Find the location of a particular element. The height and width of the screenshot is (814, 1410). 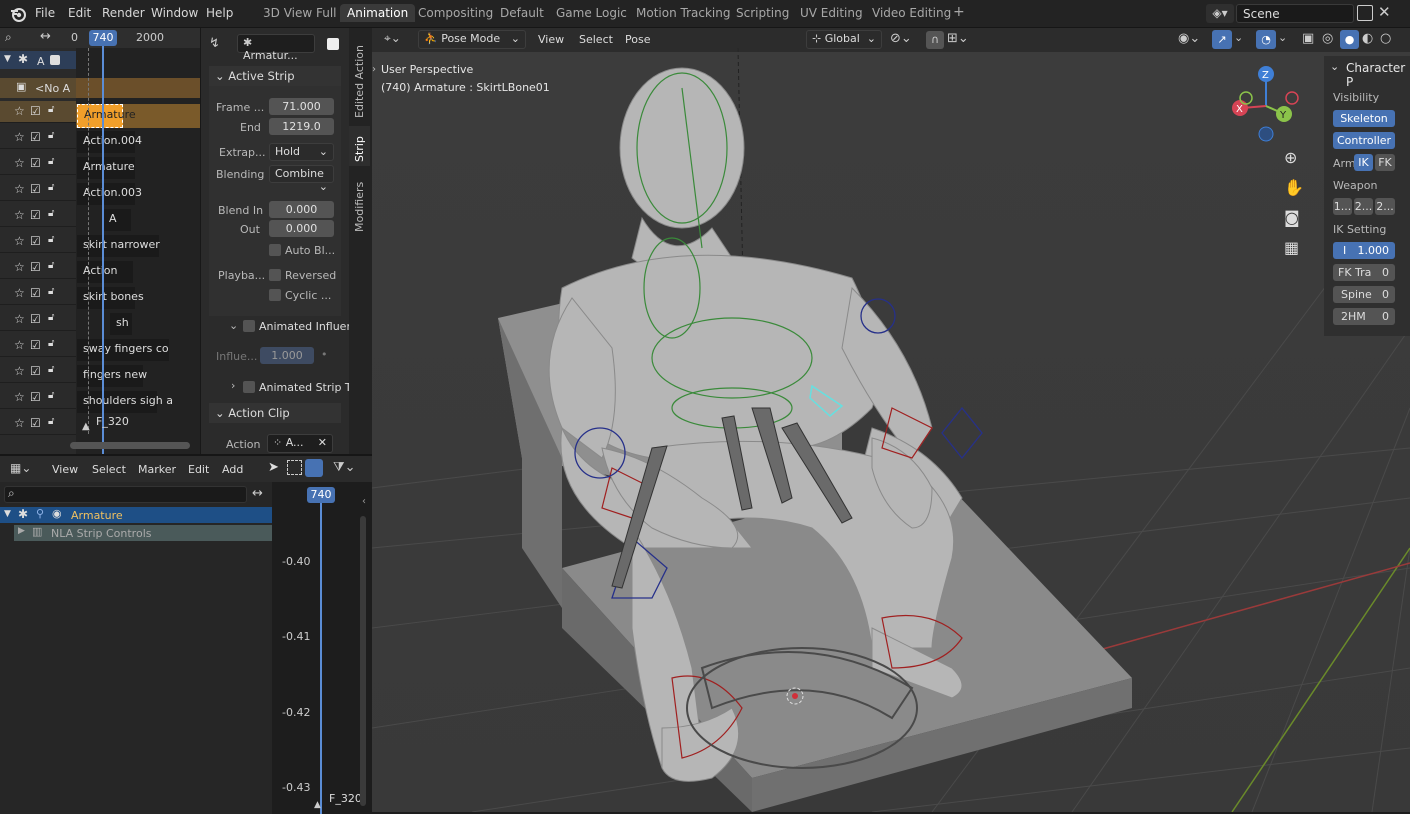

graph-search-input is located at coordinates (125, 494).